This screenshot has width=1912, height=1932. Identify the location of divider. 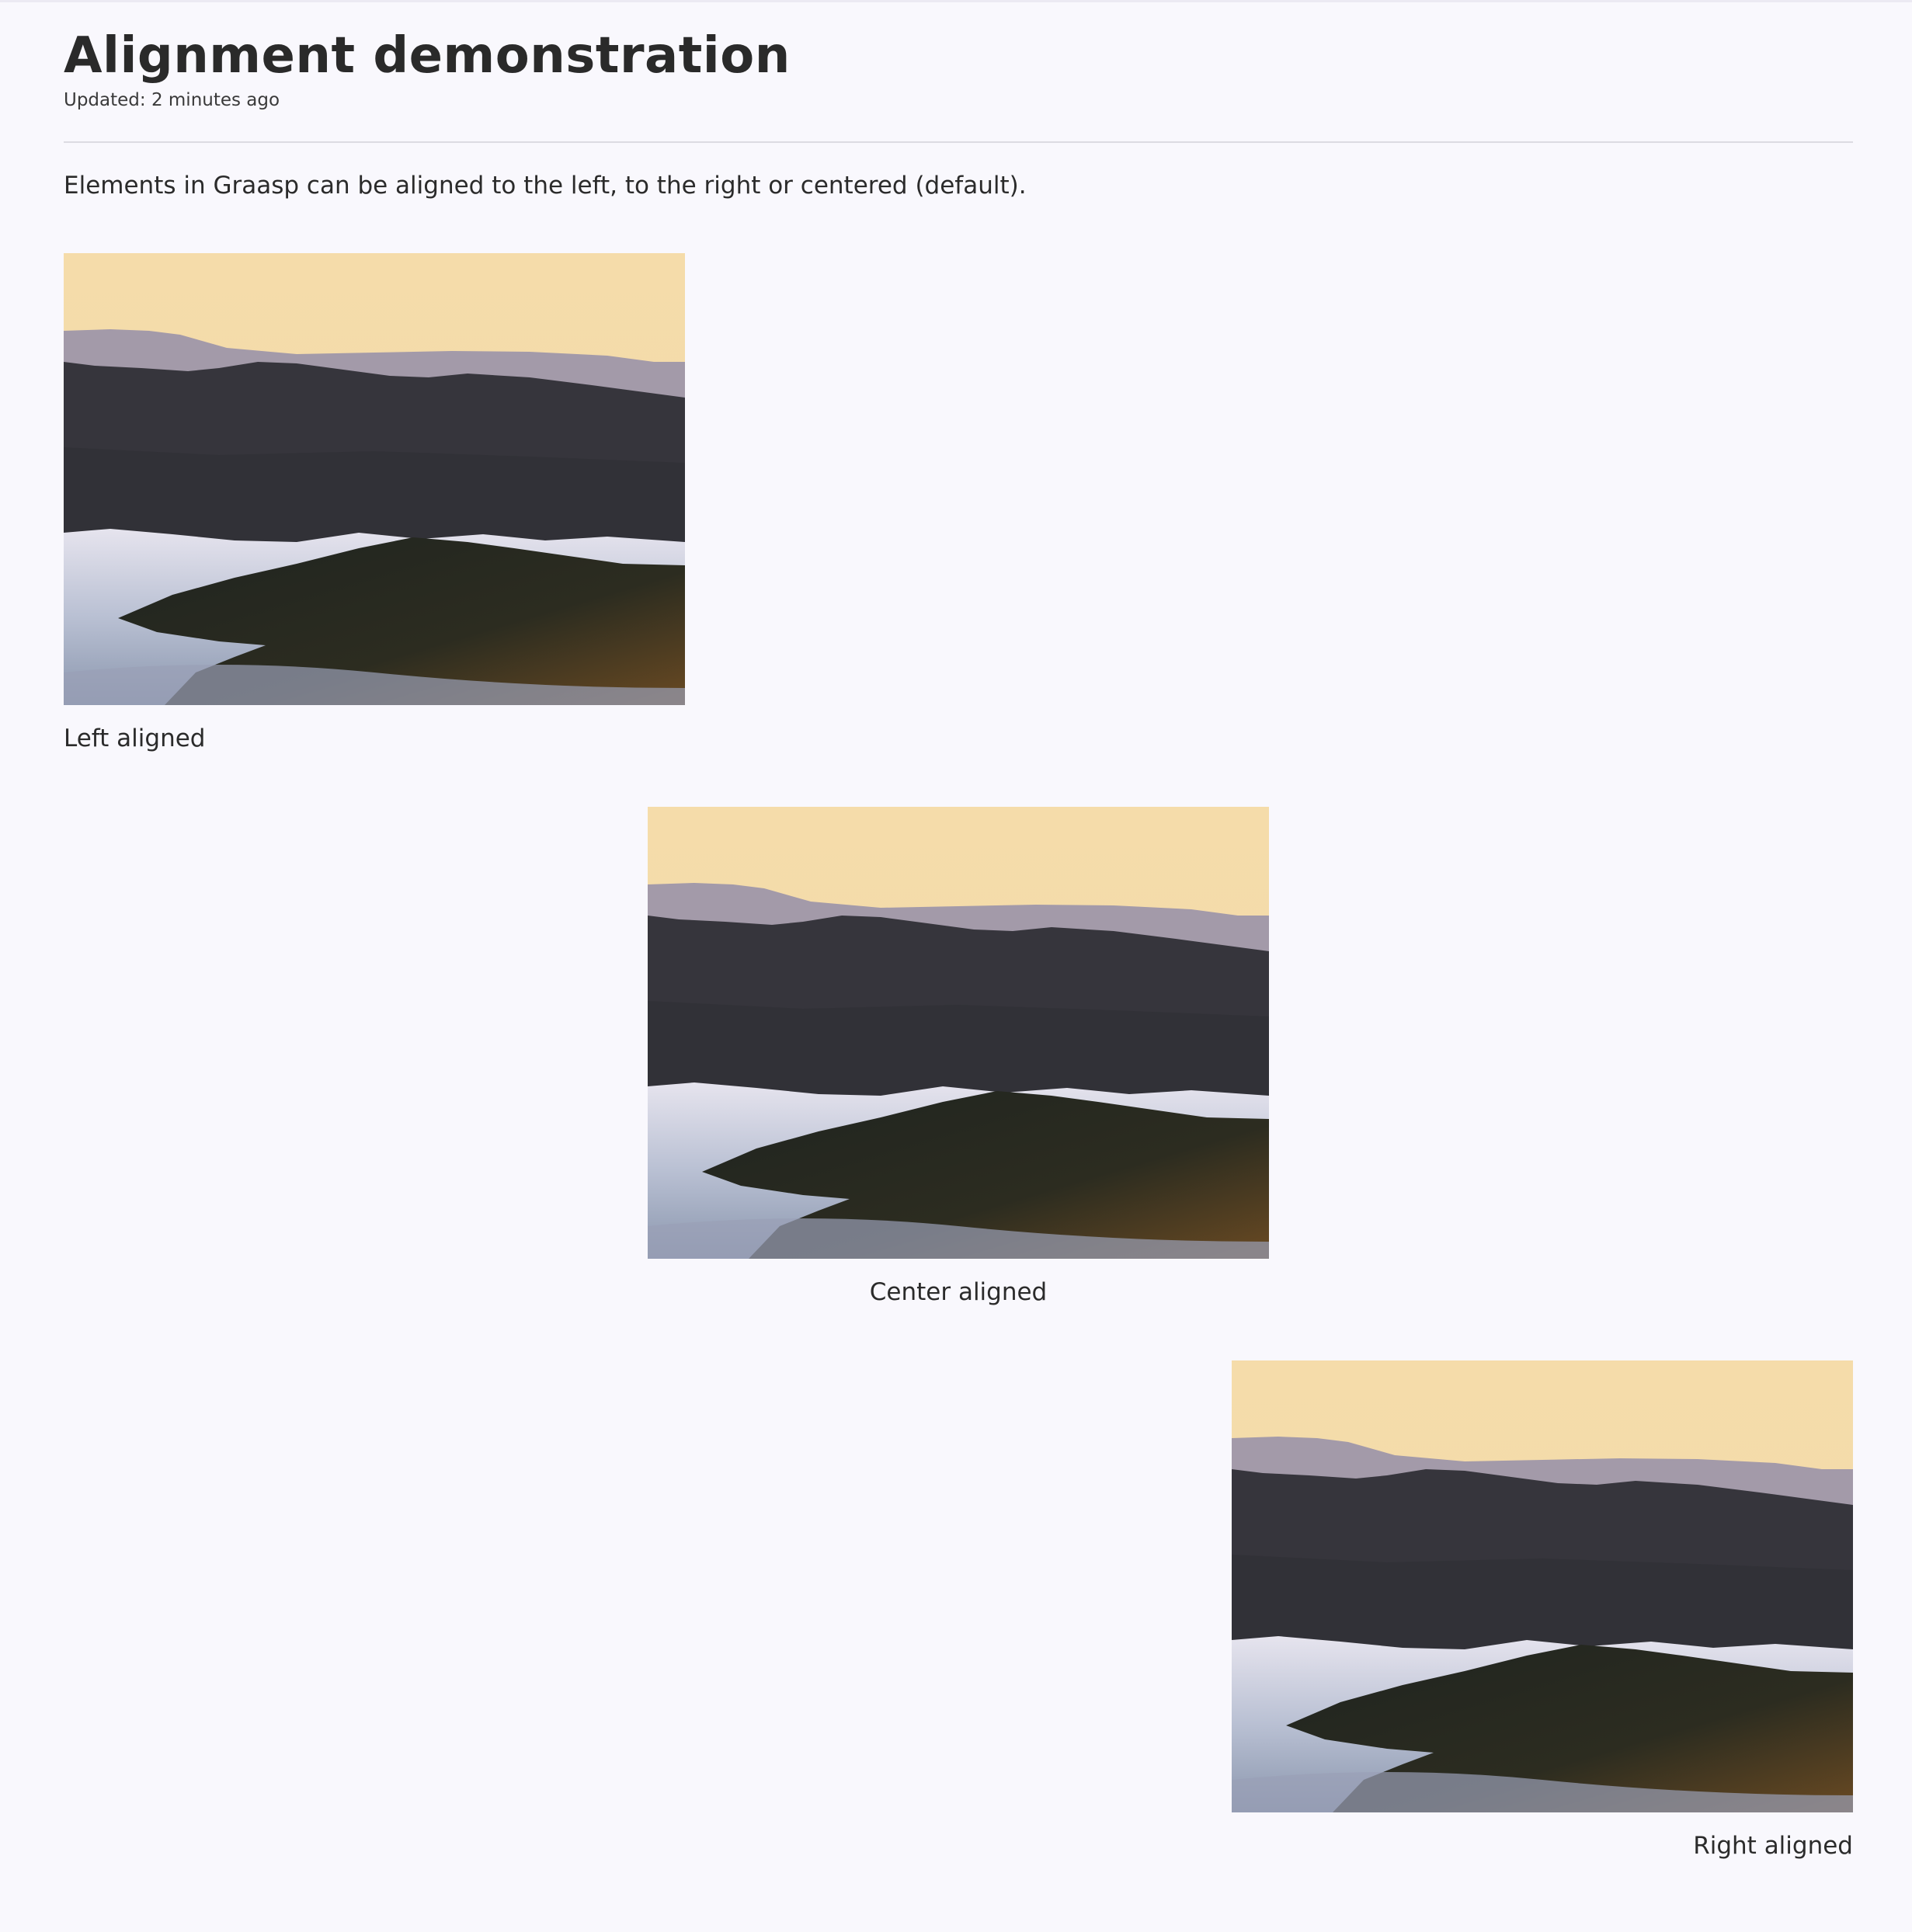
(958, 142).